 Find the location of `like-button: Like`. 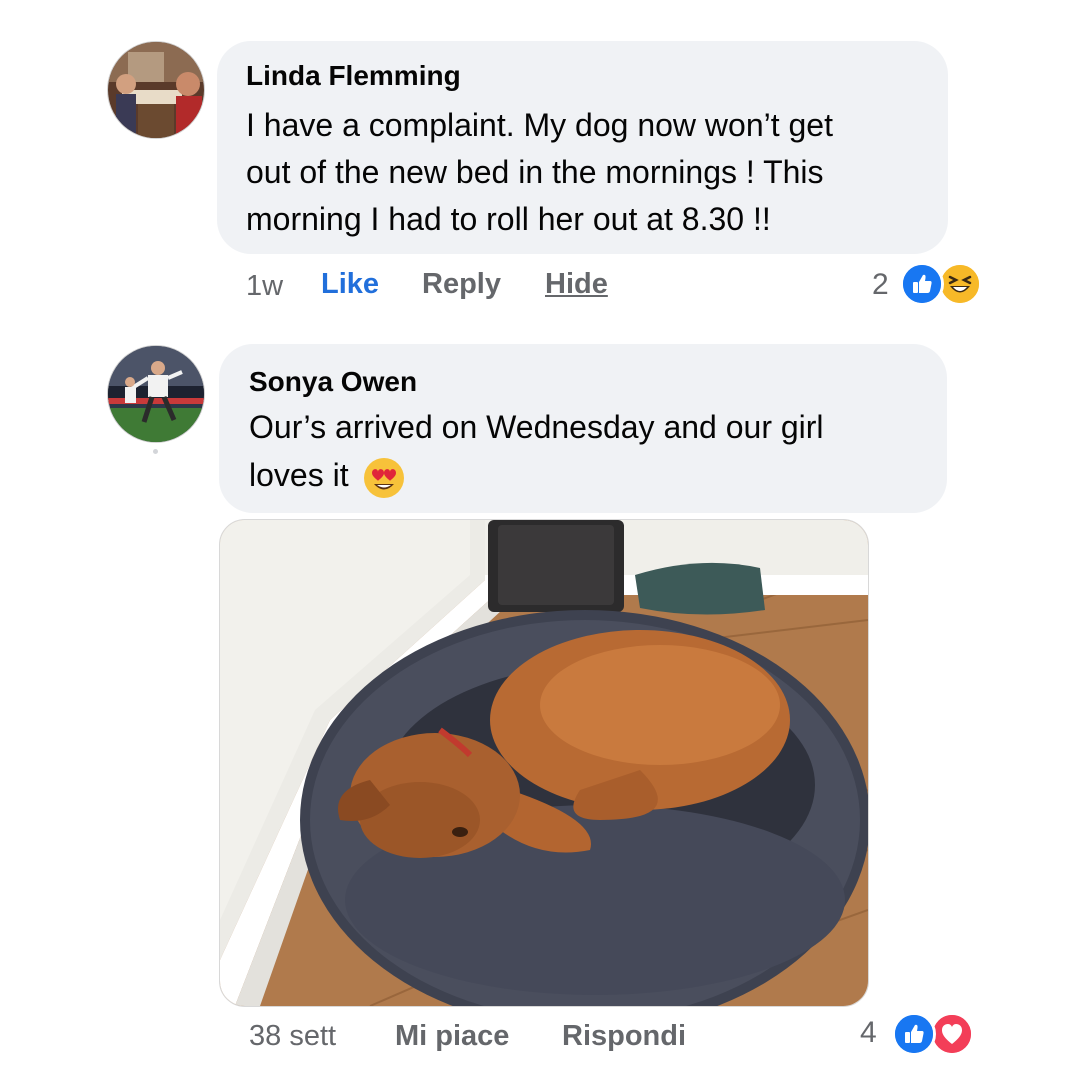

like-button: Like is located at coordinates (350, 284).